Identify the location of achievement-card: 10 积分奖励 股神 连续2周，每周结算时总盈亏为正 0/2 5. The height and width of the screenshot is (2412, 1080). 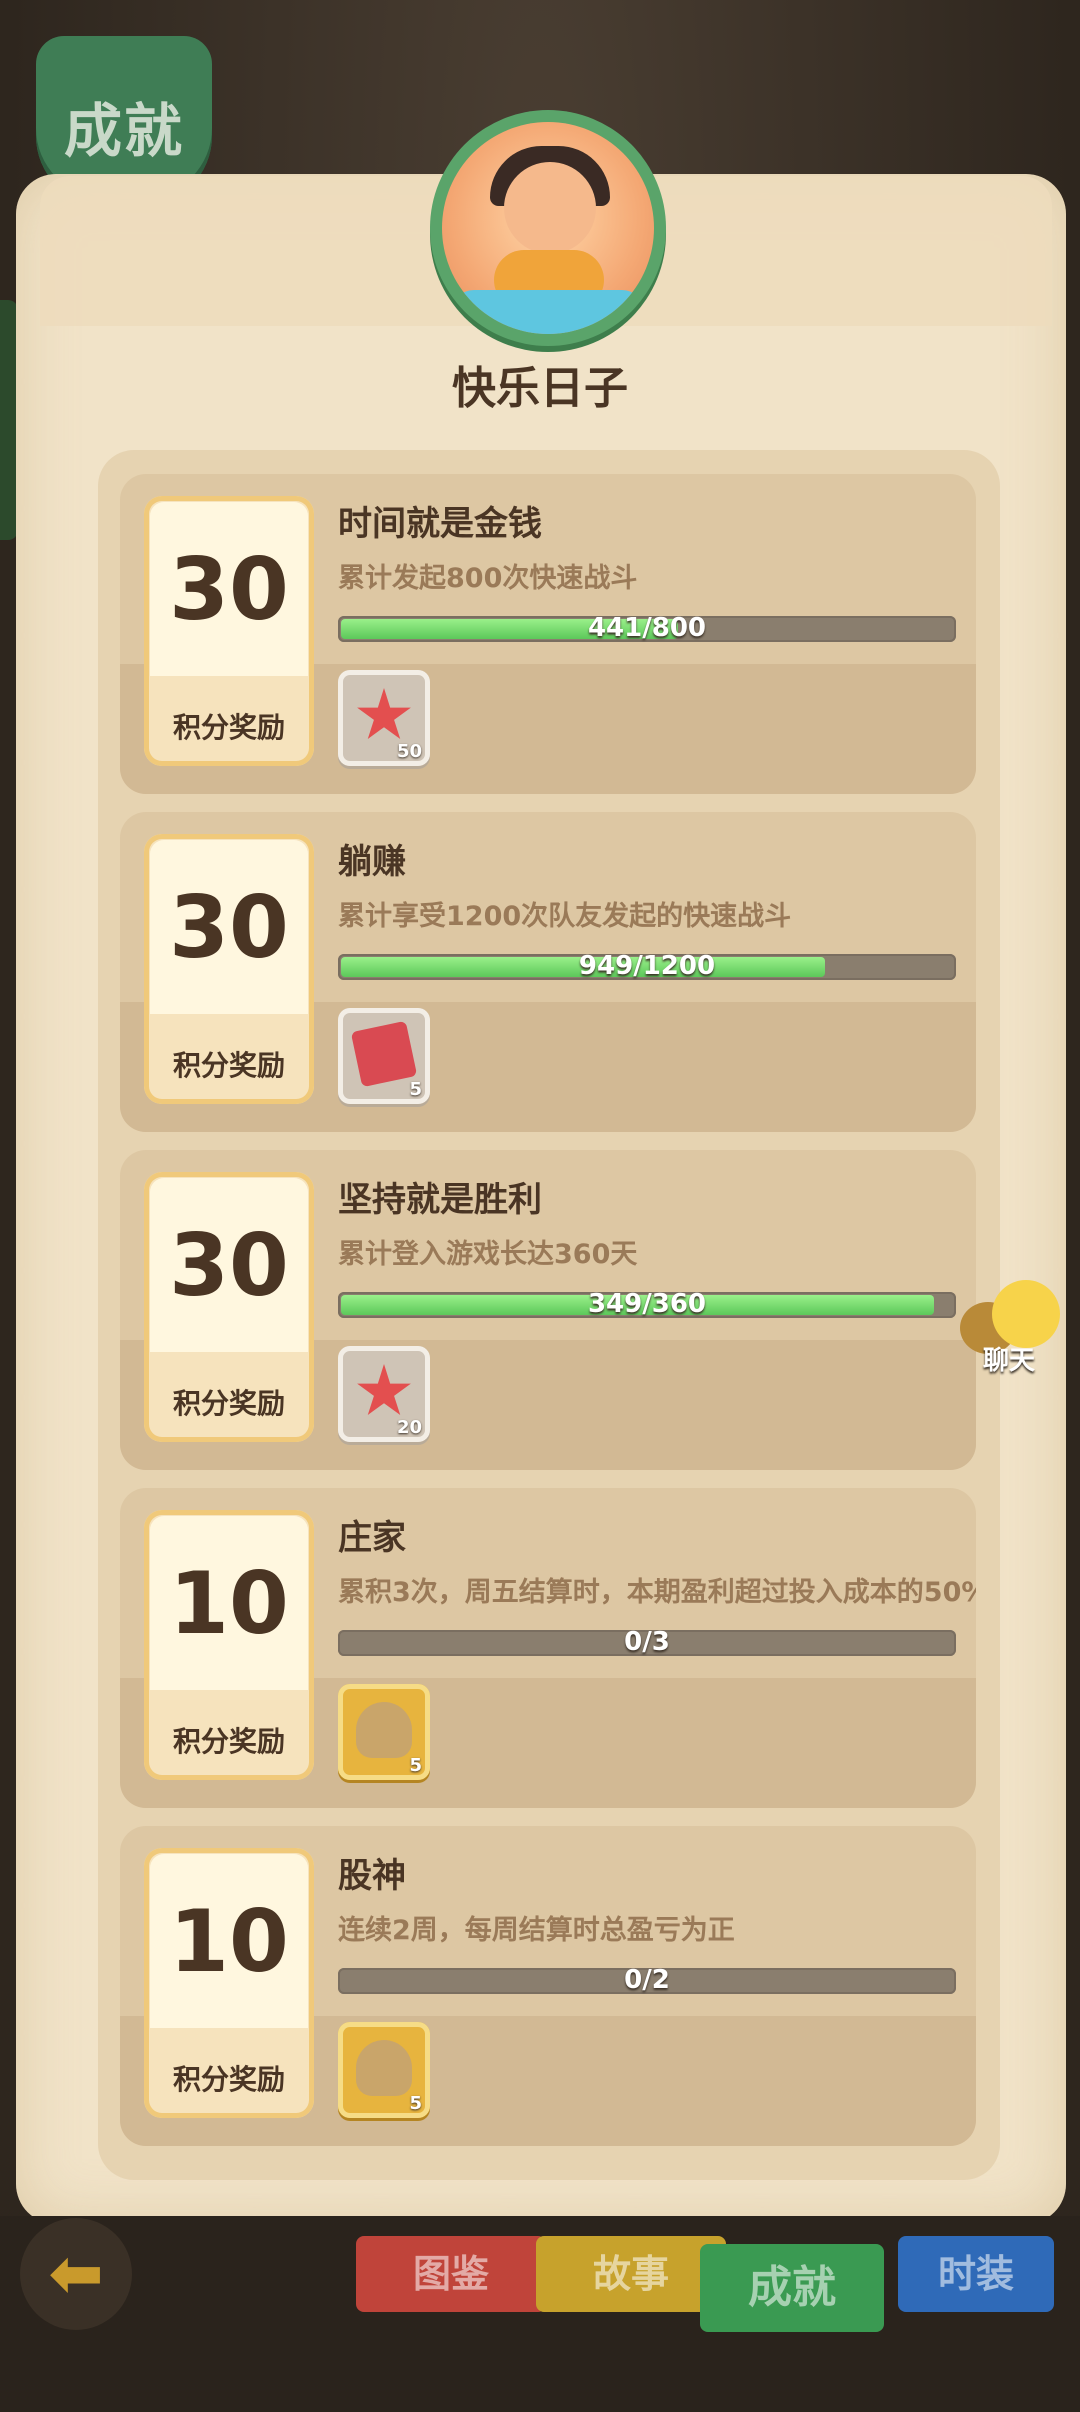
(548, 1986).